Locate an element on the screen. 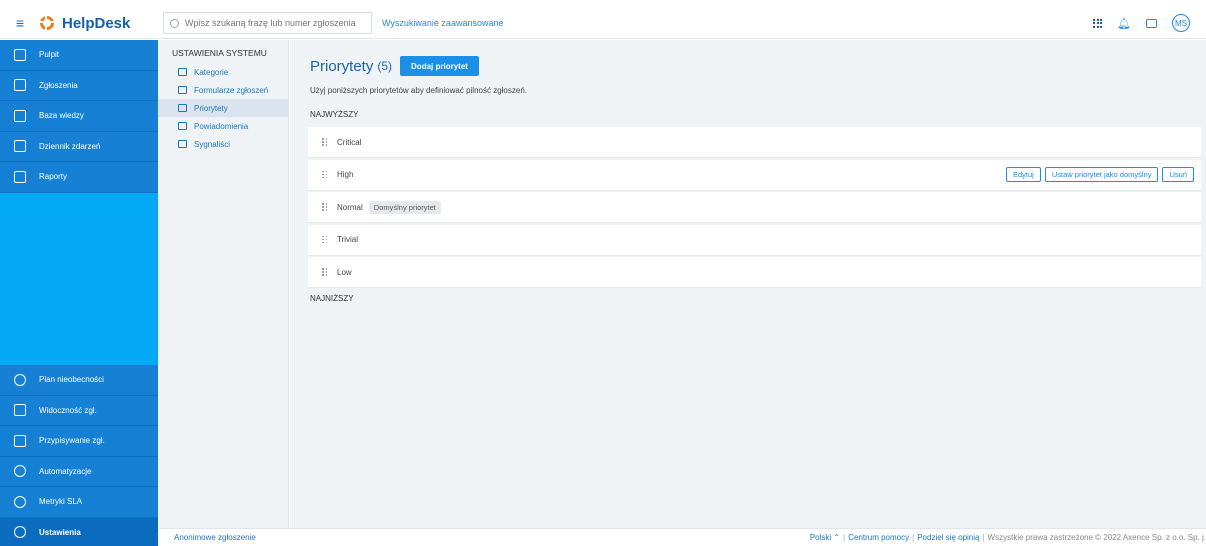  lifebuoy-icon is located at coordinates (47, 23).